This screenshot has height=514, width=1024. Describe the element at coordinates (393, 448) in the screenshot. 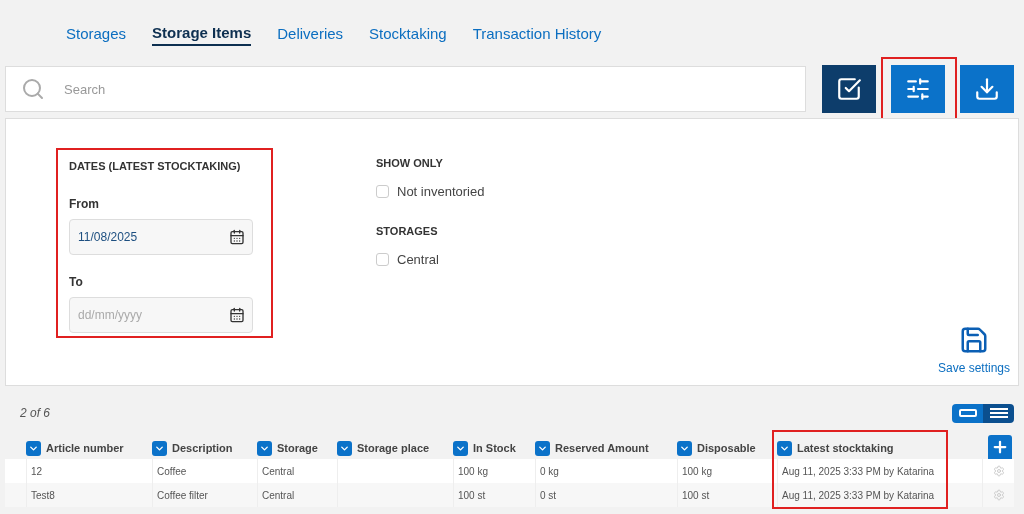

I see `column-header: Storage place` at that location.